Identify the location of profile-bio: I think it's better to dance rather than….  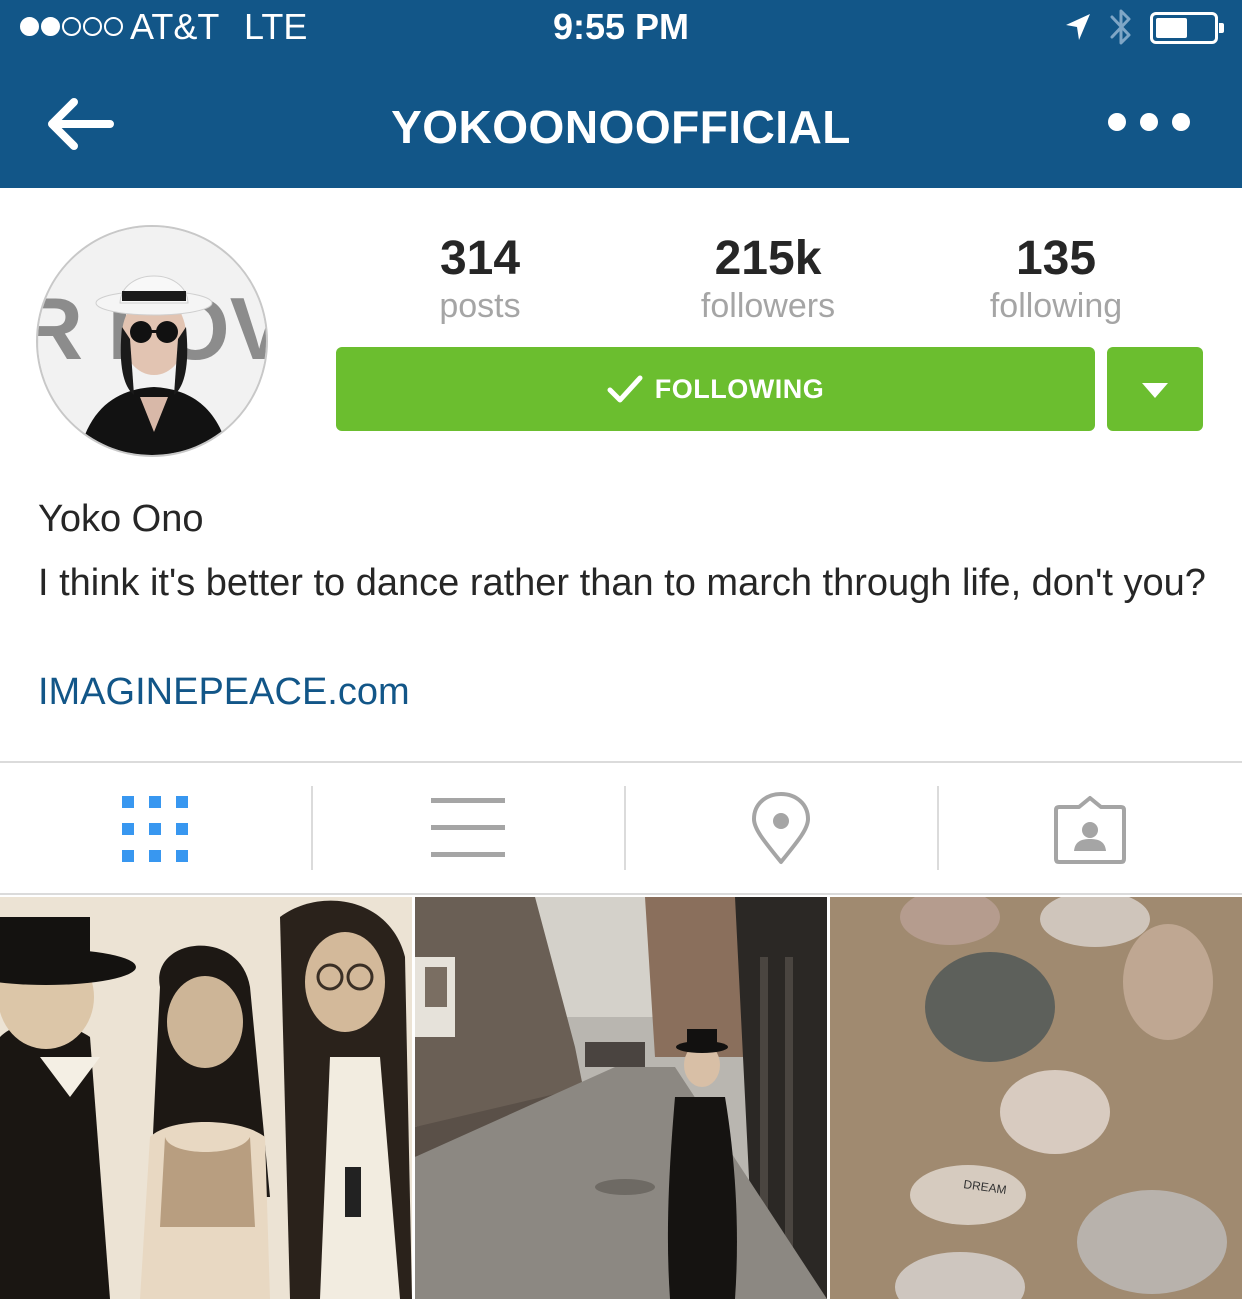
(622, 583).